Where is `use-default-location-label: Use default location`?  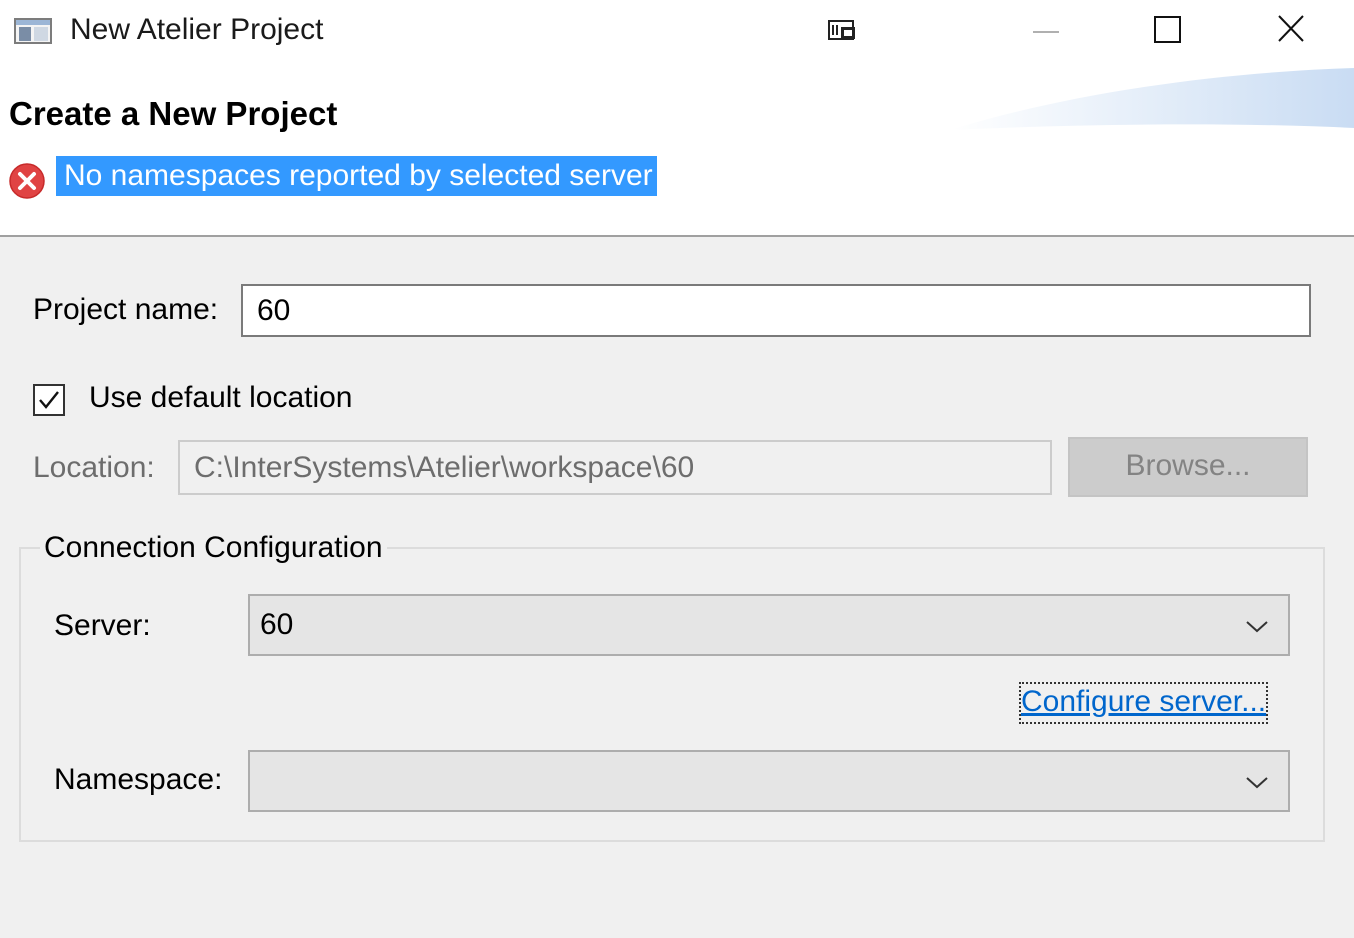 use-default-location-label: Use default location is located at coordinates (221, 398).